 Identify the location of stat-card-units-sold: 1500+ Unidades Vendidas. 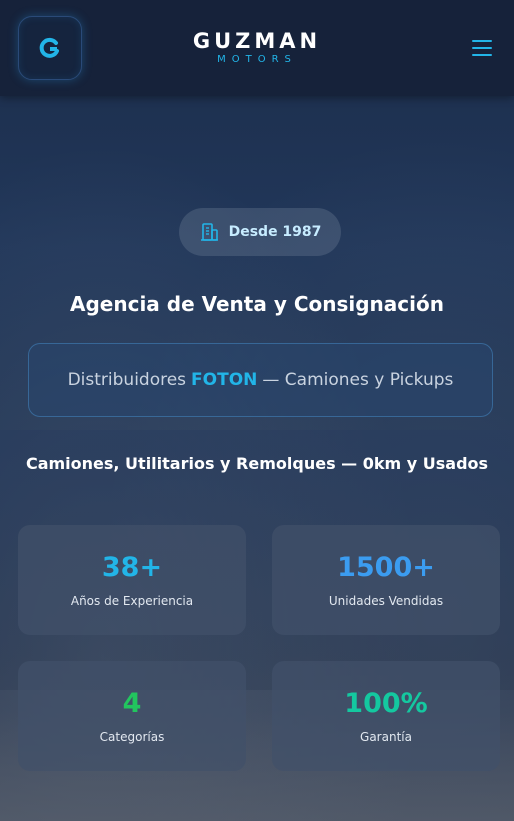
(386, 580).